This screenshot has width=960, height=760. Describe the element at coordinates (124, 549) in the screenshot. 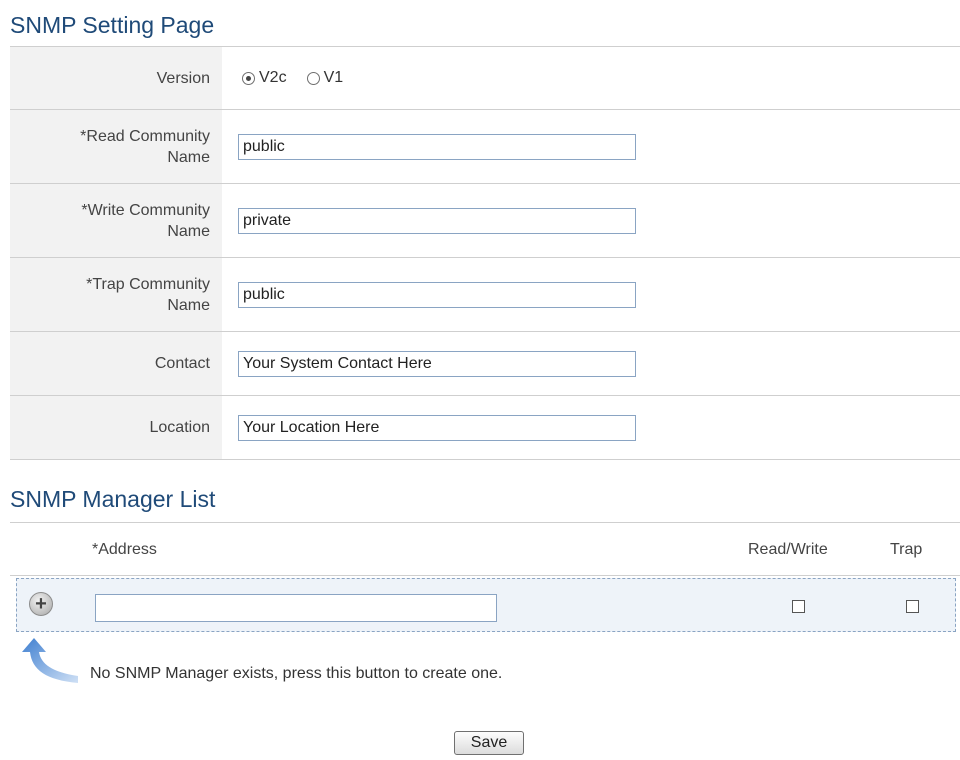

I see `address-column-header: *Address` at that location.